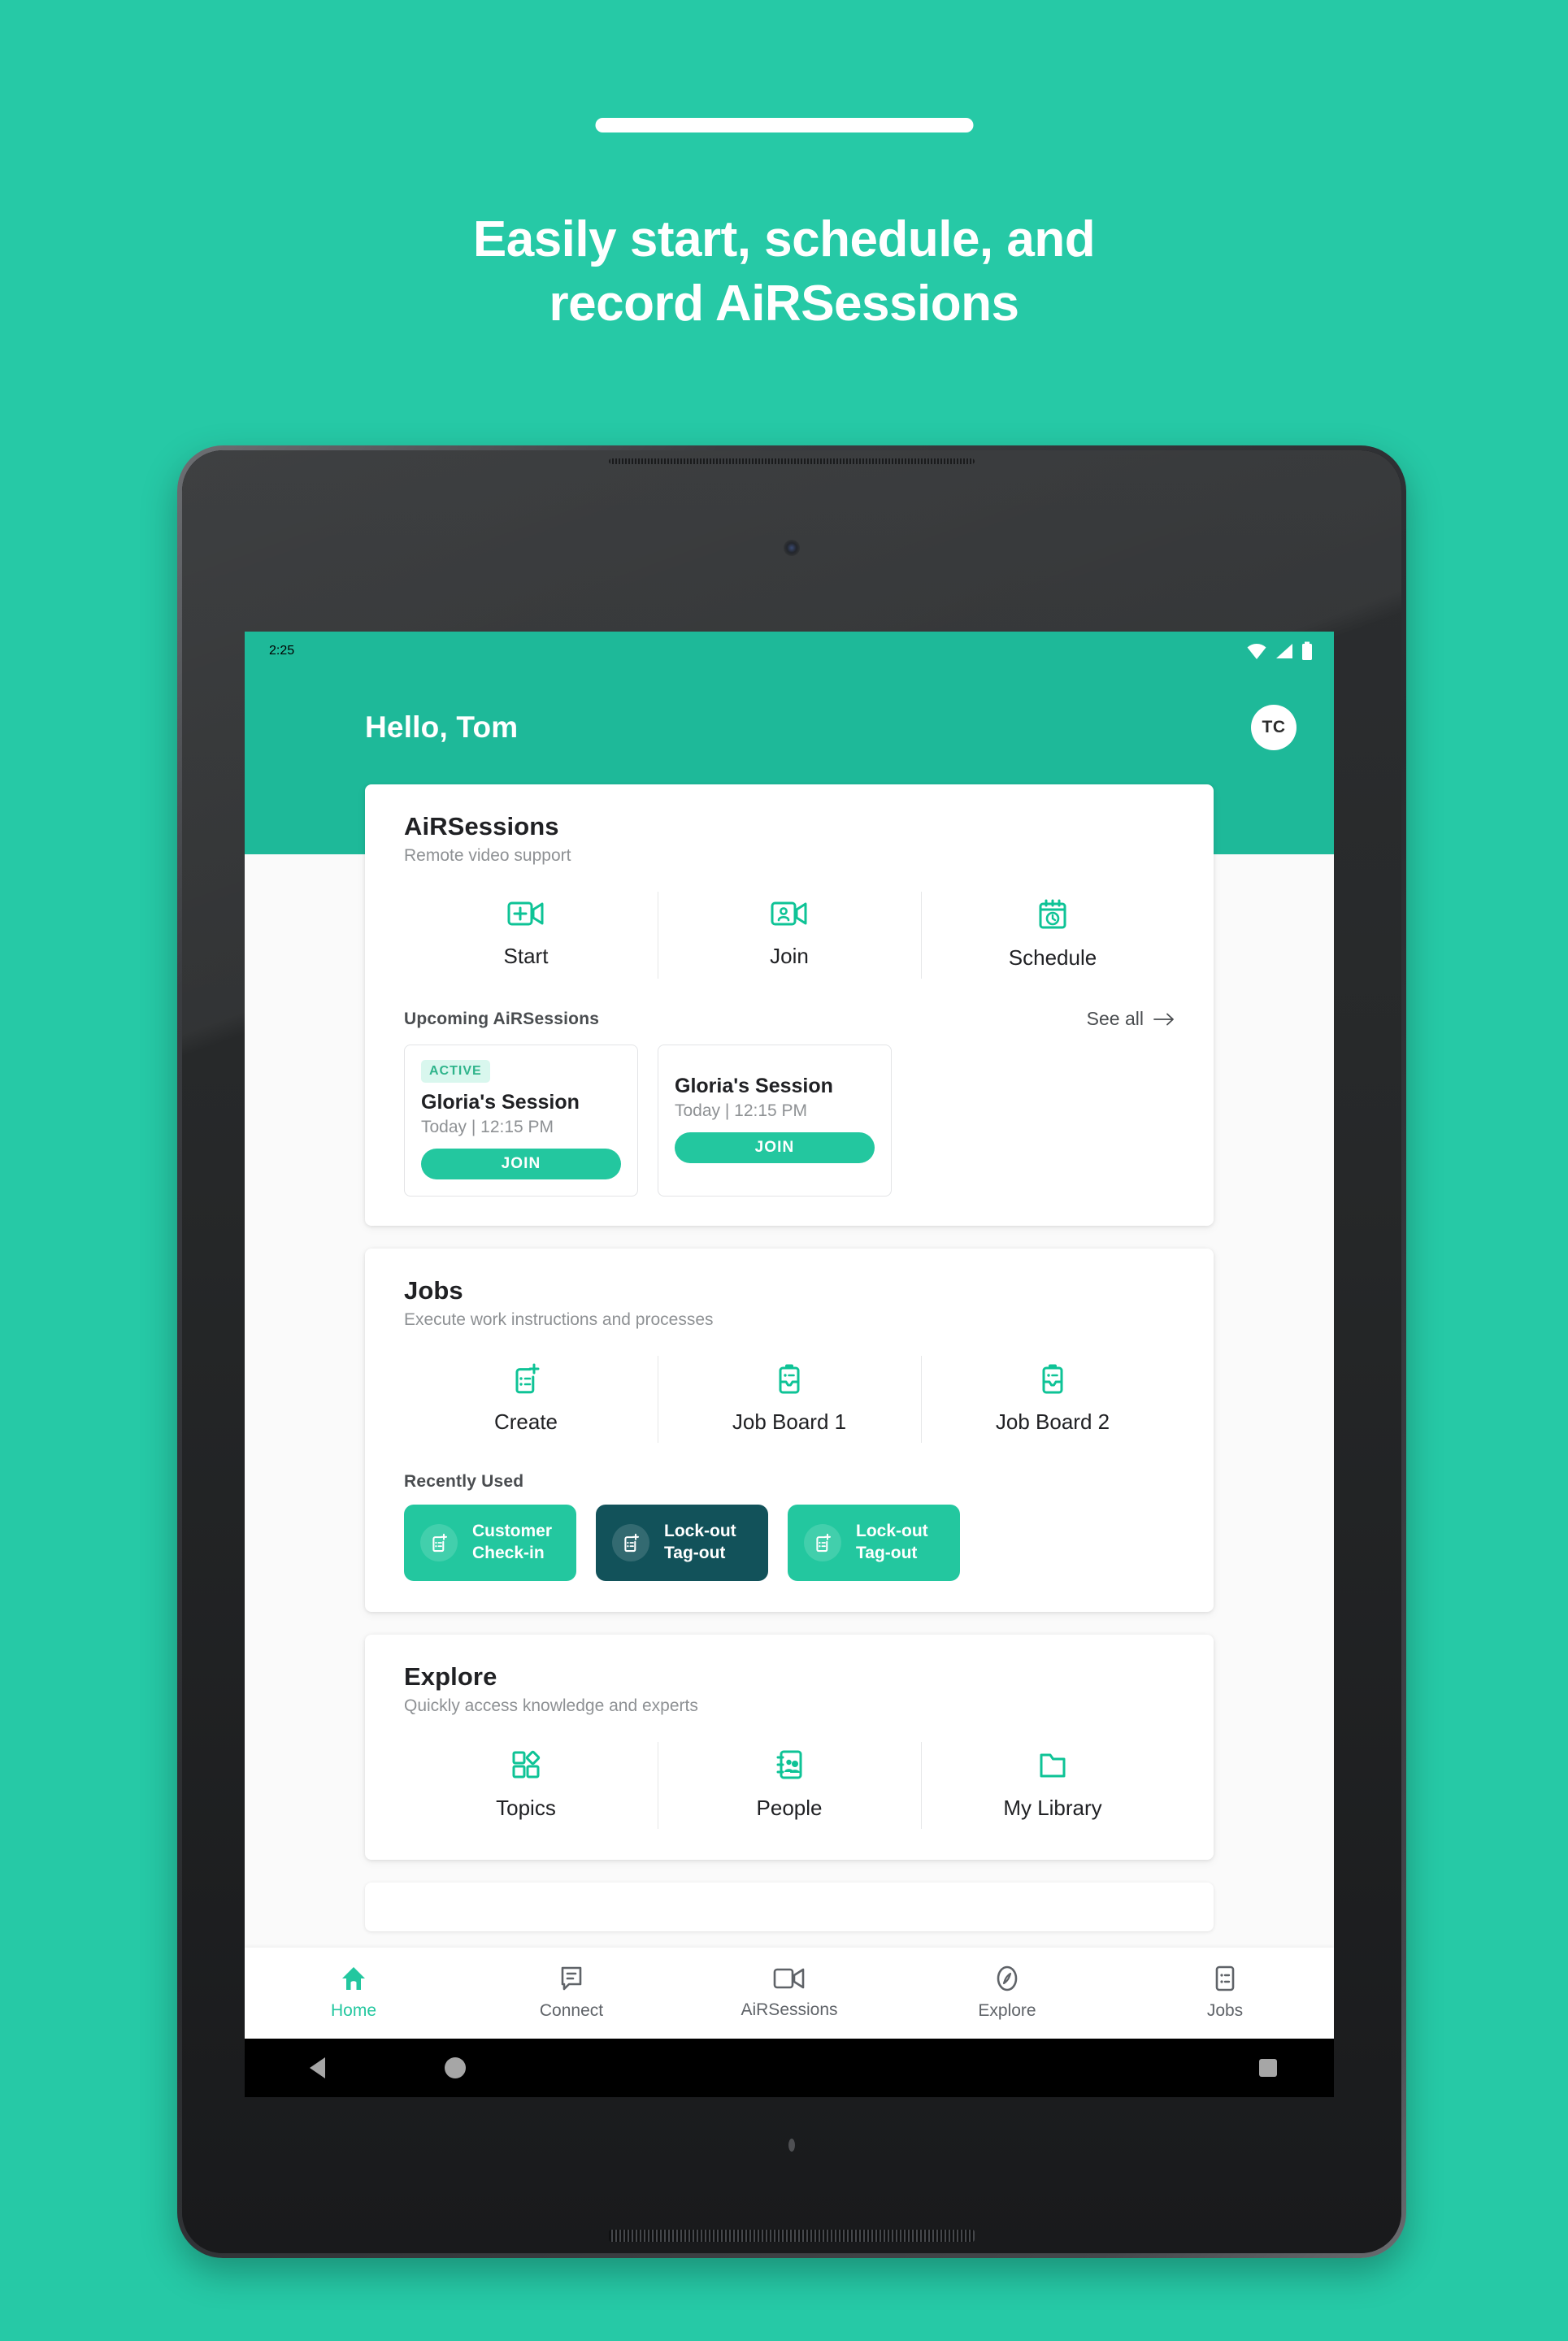 The image size is (1568, 2341). I want to click on nav-item-home-label: Home, so click(353, 2011).